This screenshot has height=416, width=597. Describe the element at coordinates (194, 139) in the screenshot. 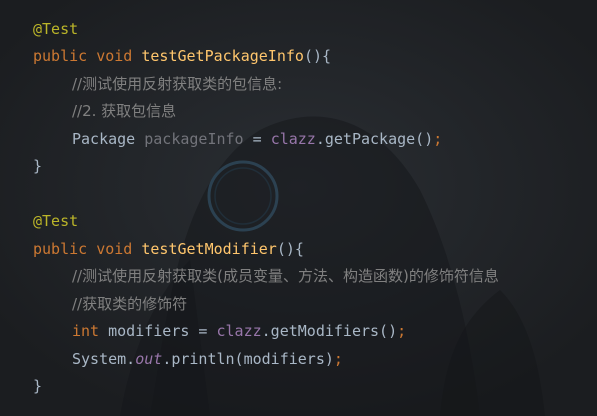

I see `variable-package-info: packageInfo` at that location.